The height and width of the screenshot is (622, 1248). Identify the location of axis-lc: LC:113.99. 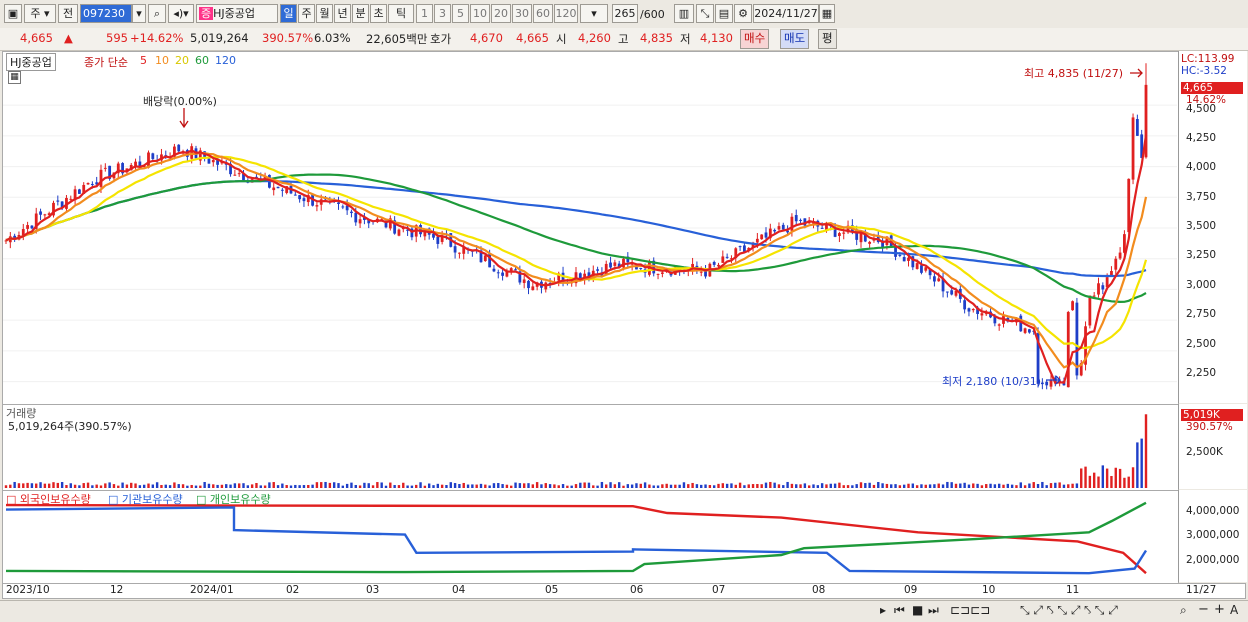
(1208, 59).